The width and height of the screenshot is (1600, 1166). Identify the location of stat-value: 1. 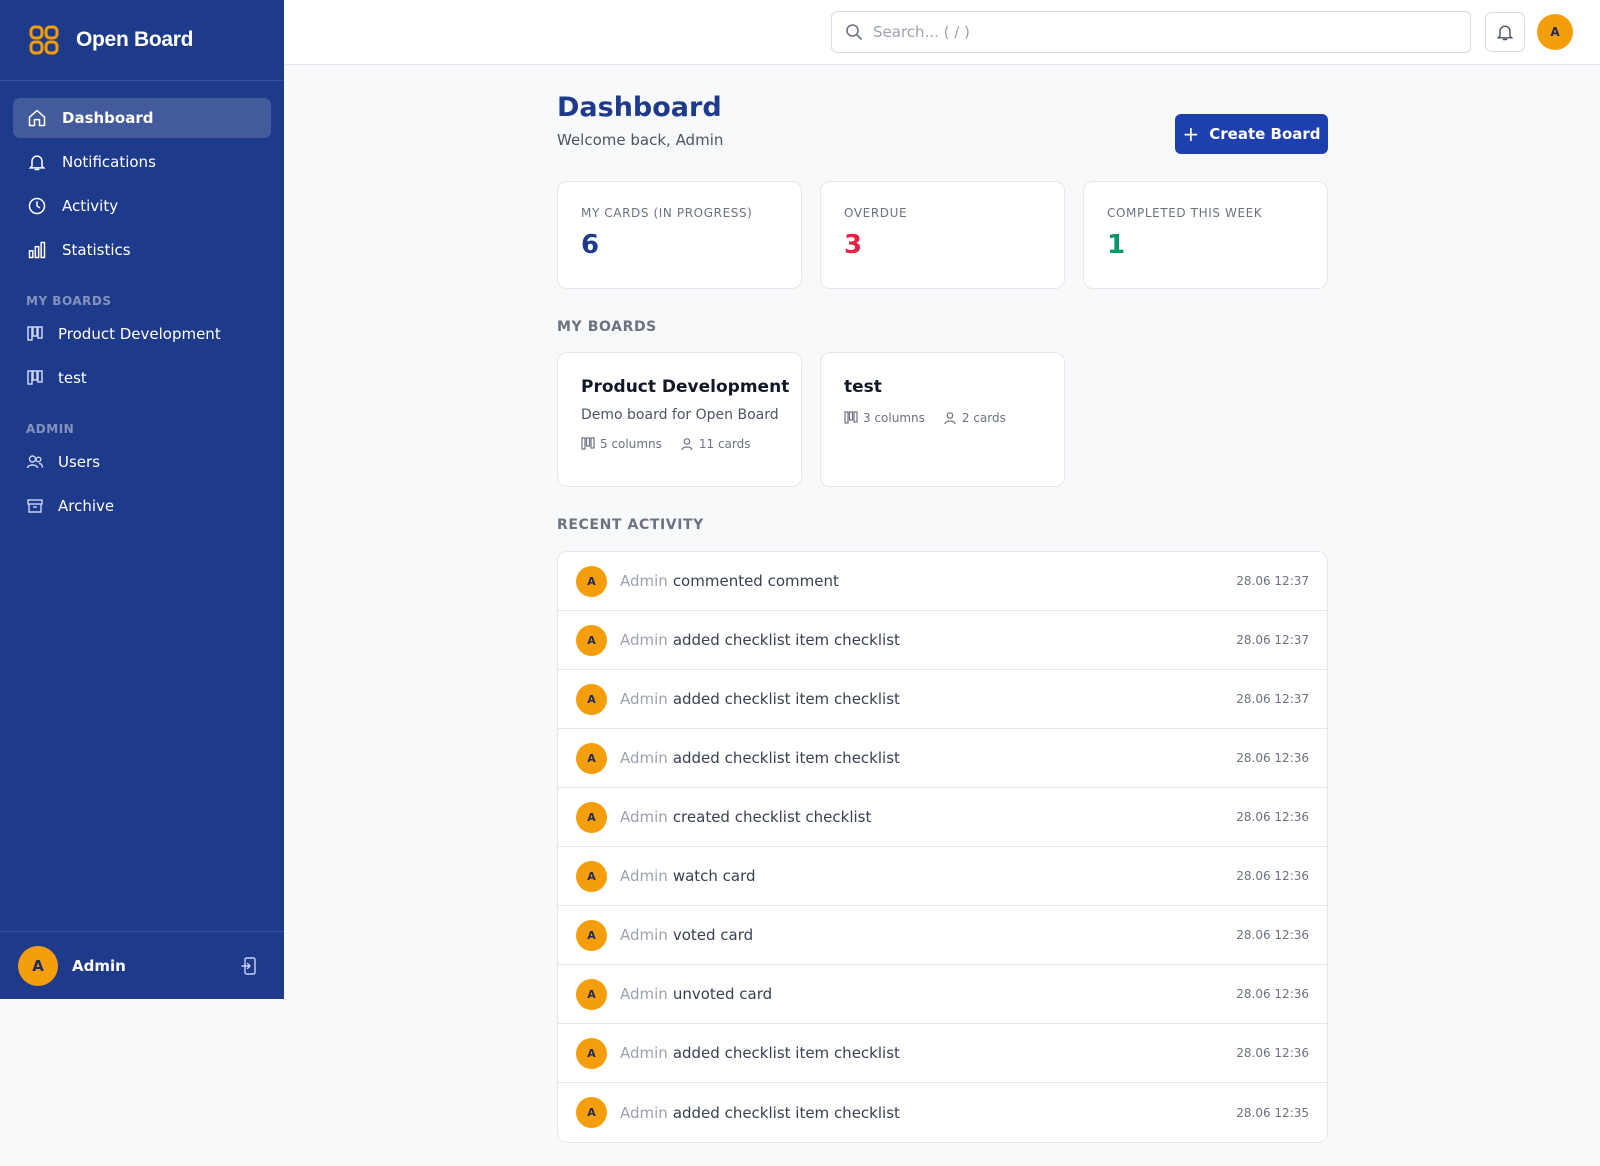
(1116, 245).